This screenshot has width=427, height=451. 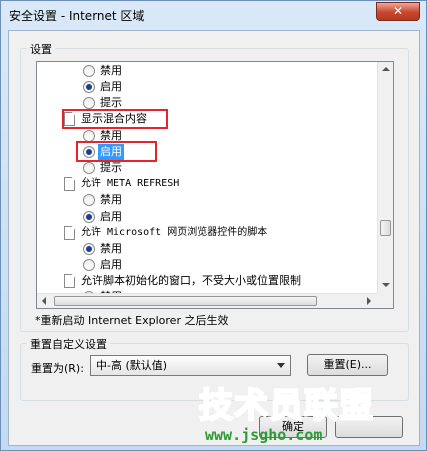 I want to click on restart-note: *重新启动 Internet Explorer 之后生效, so click(x=132, y=320).